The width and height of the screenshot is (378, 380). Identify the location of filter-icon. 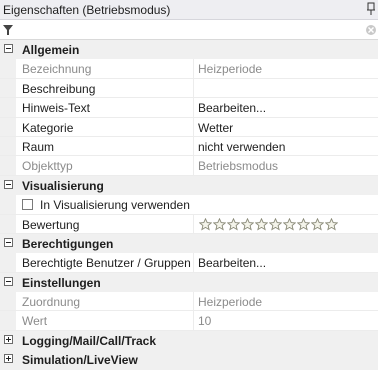
(8, 30).